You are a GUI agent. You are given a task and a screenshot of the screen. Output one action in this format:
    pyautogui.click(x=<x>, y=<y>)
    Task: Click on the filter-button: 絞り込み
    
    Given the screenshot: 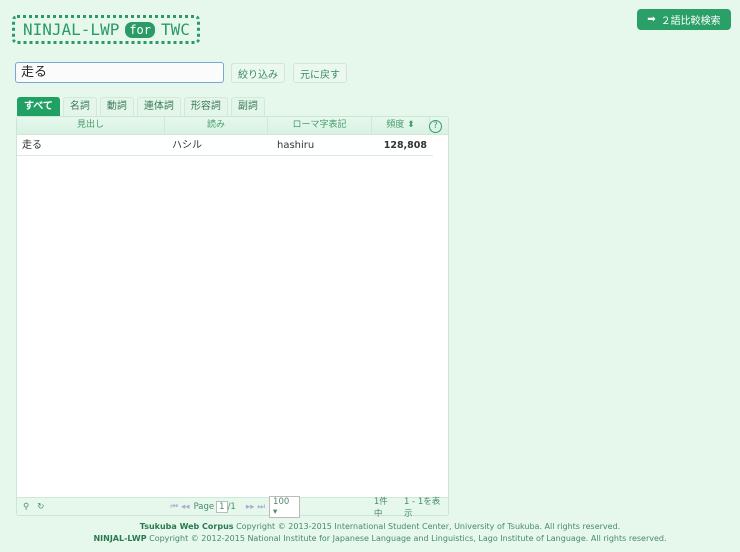 What is the action you would take?
    pyautogui.click(x=258, y=73)
    